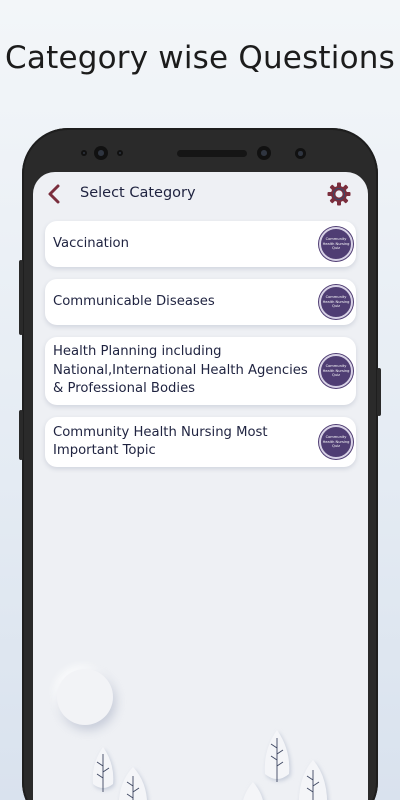 This screenshot has width=400, height=800. I want to click on app-bar: Select Category, so click(200, 194).